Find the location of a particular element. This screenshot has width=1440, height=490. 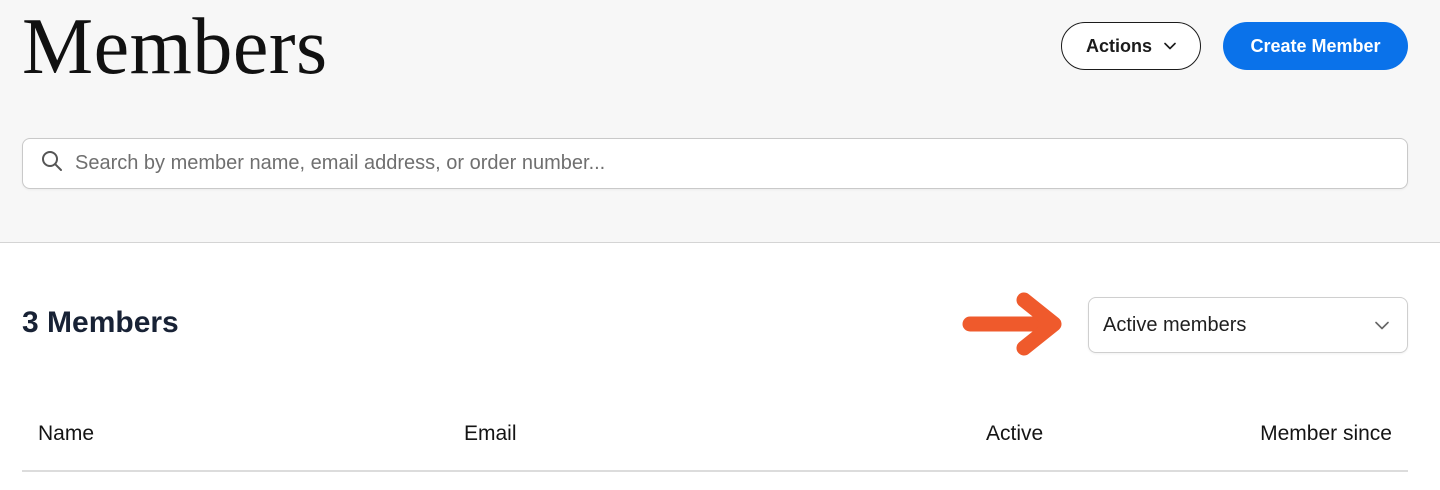

actions-dropdown-button: Actions is located at coordinates (1131, 46).